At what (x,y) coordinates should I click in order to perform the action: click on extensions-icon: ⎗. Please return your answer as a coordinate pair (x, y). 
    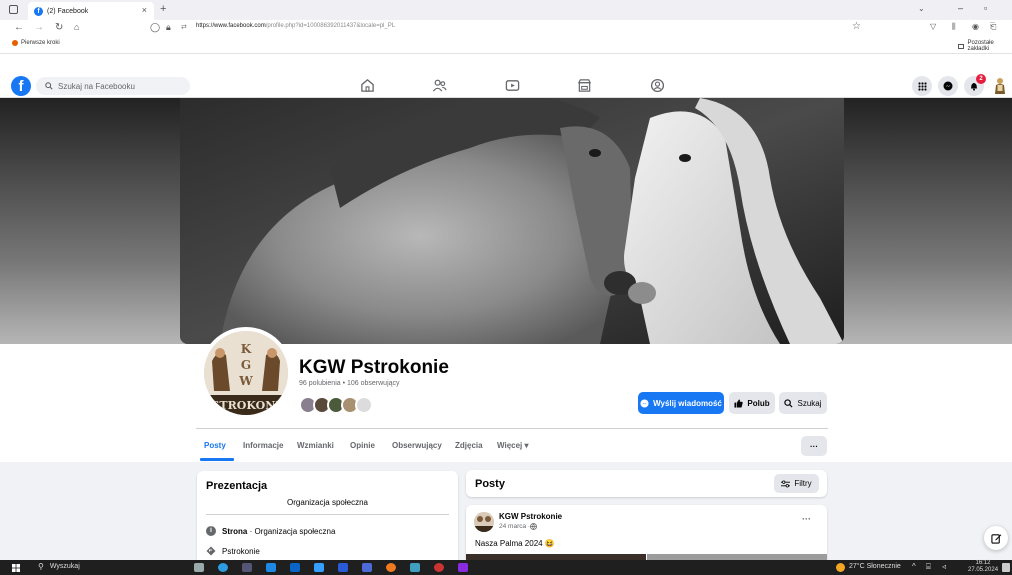
    Looking at the image, I should click on (993, 27).